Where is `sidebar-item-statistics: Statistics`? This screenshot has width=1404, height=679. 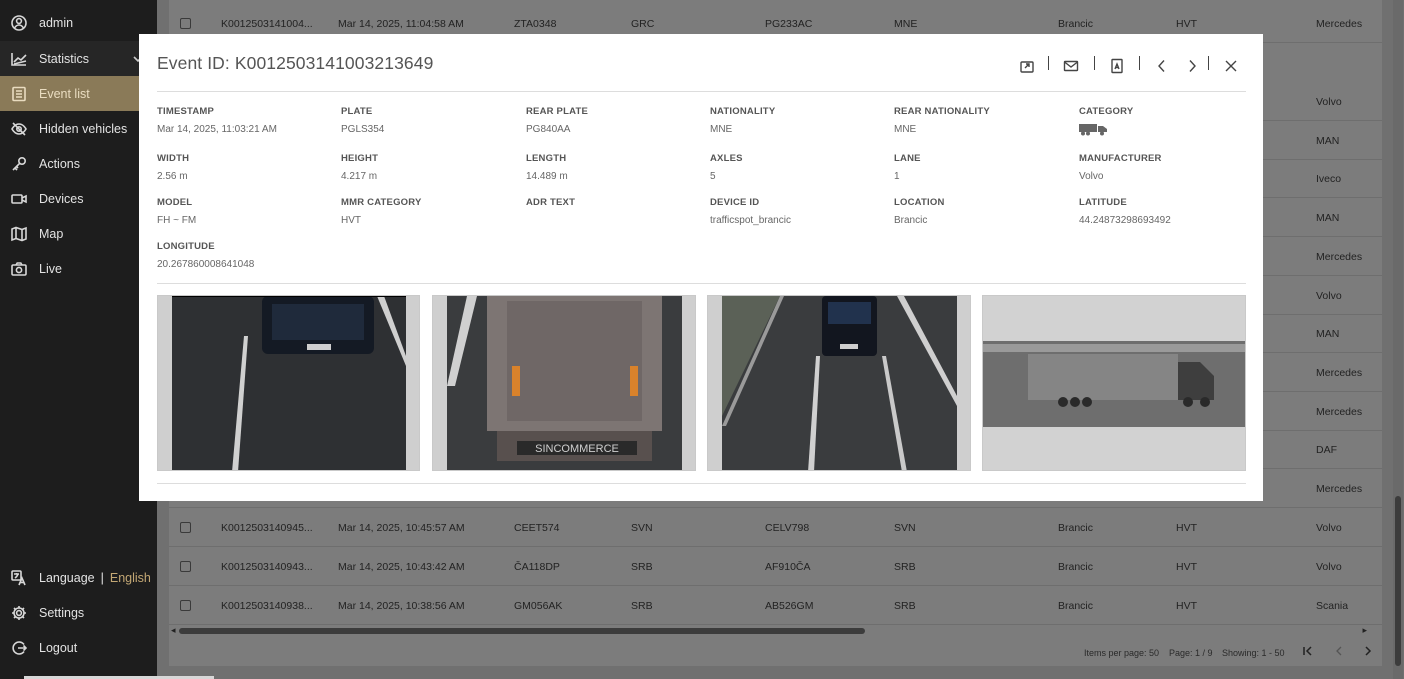
sidebar-item-statistics: Statistics is located at coordinates (78, 58).